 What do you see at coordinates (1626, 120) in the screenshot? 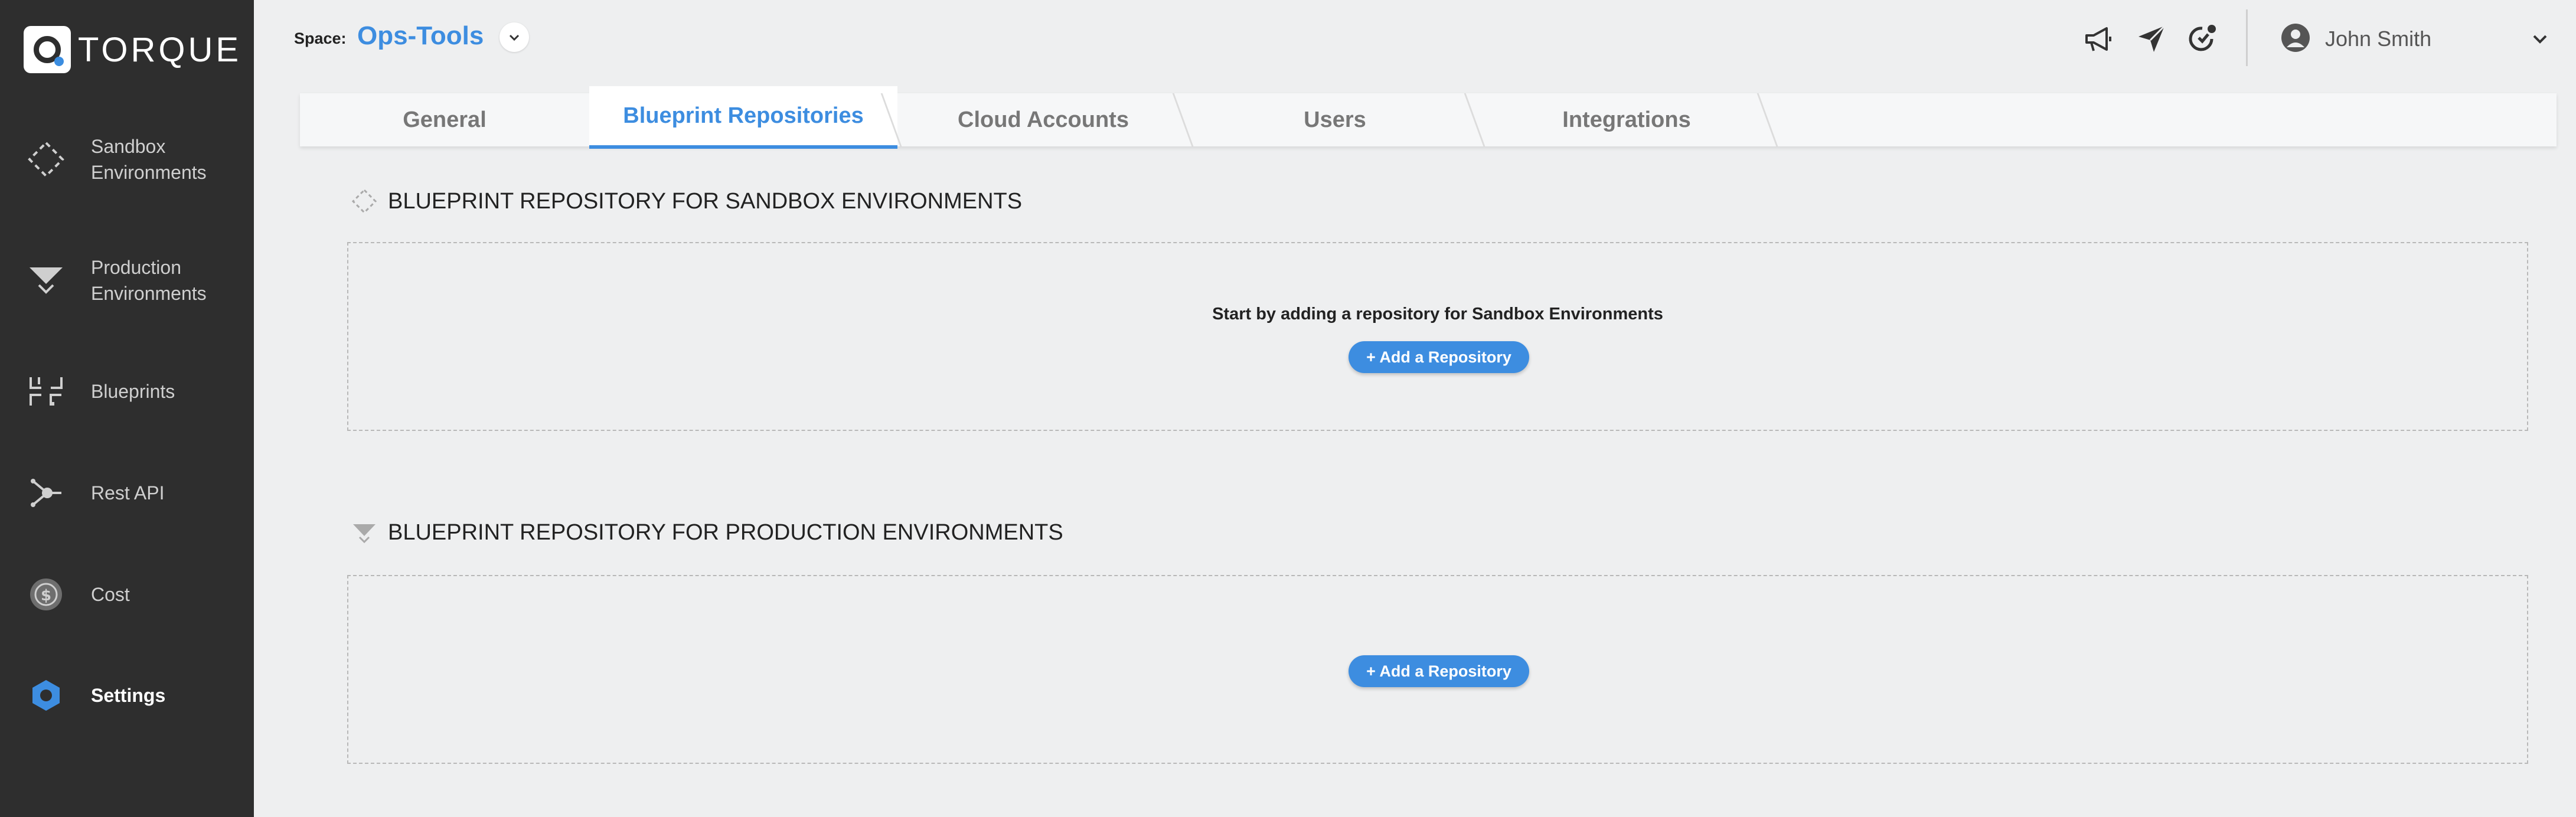
I see `tab-integrations: Integrations` at bounding box center [1626, 120].